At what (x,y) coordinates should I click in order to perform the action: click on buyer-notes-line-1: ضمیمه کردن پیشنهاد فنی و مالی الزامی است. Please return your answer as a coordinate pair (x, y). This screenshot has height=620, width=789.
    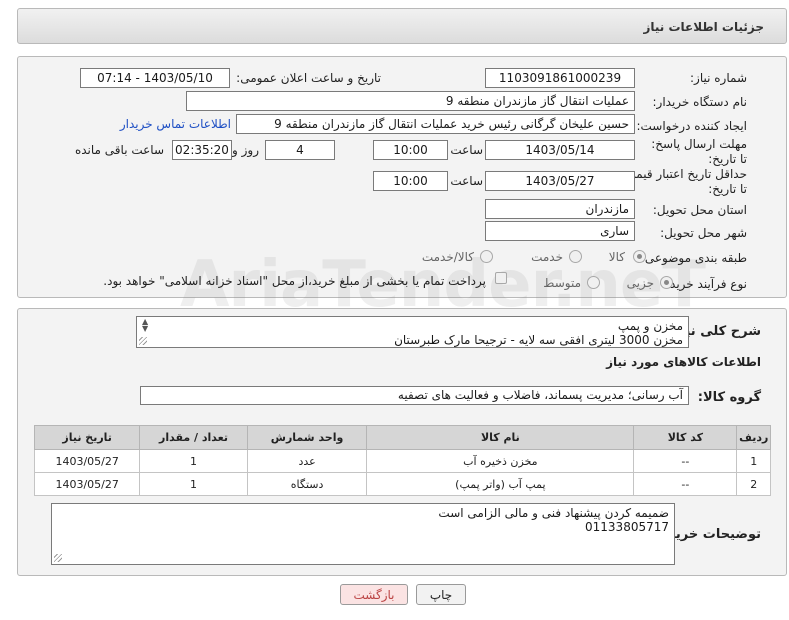
    Looking at the image, I should click on (553, 513).